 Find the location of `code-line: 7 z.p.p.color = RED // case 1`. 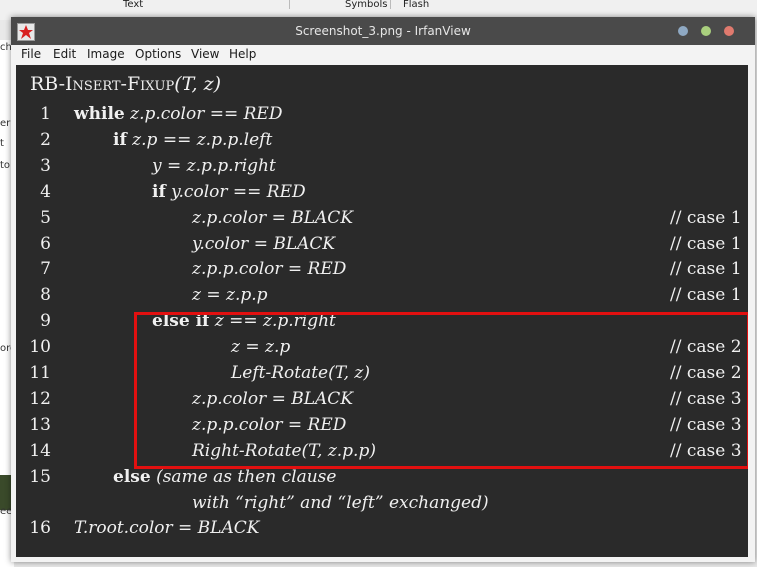

code-line: 7 z.p.p.color = RED // case 1 is located at coordinates (382, 271).